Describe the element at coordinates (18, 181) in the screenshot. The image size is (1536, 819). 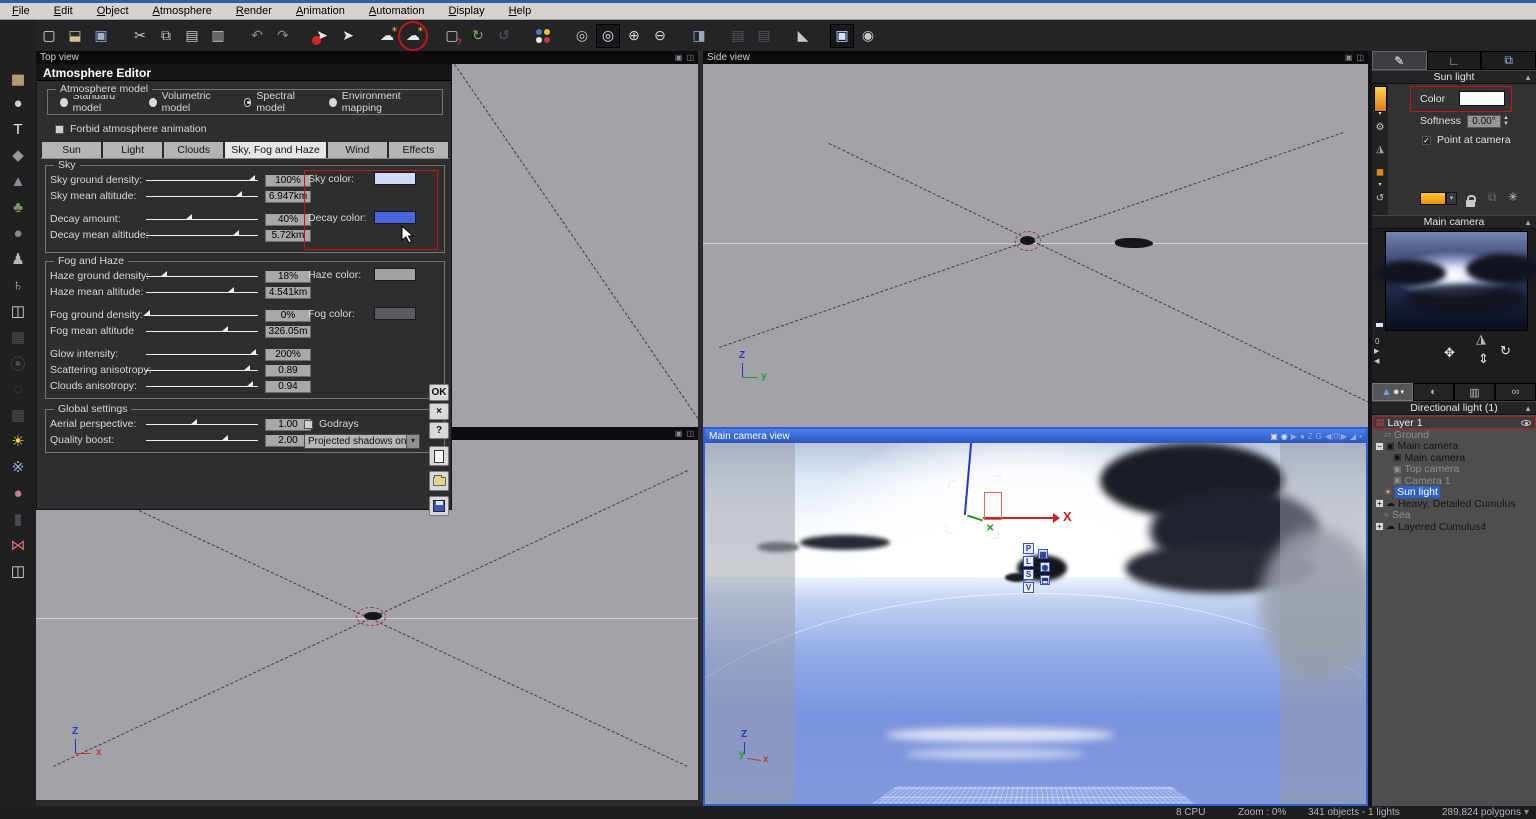
I see `mountain-icon: ▲` at that location.